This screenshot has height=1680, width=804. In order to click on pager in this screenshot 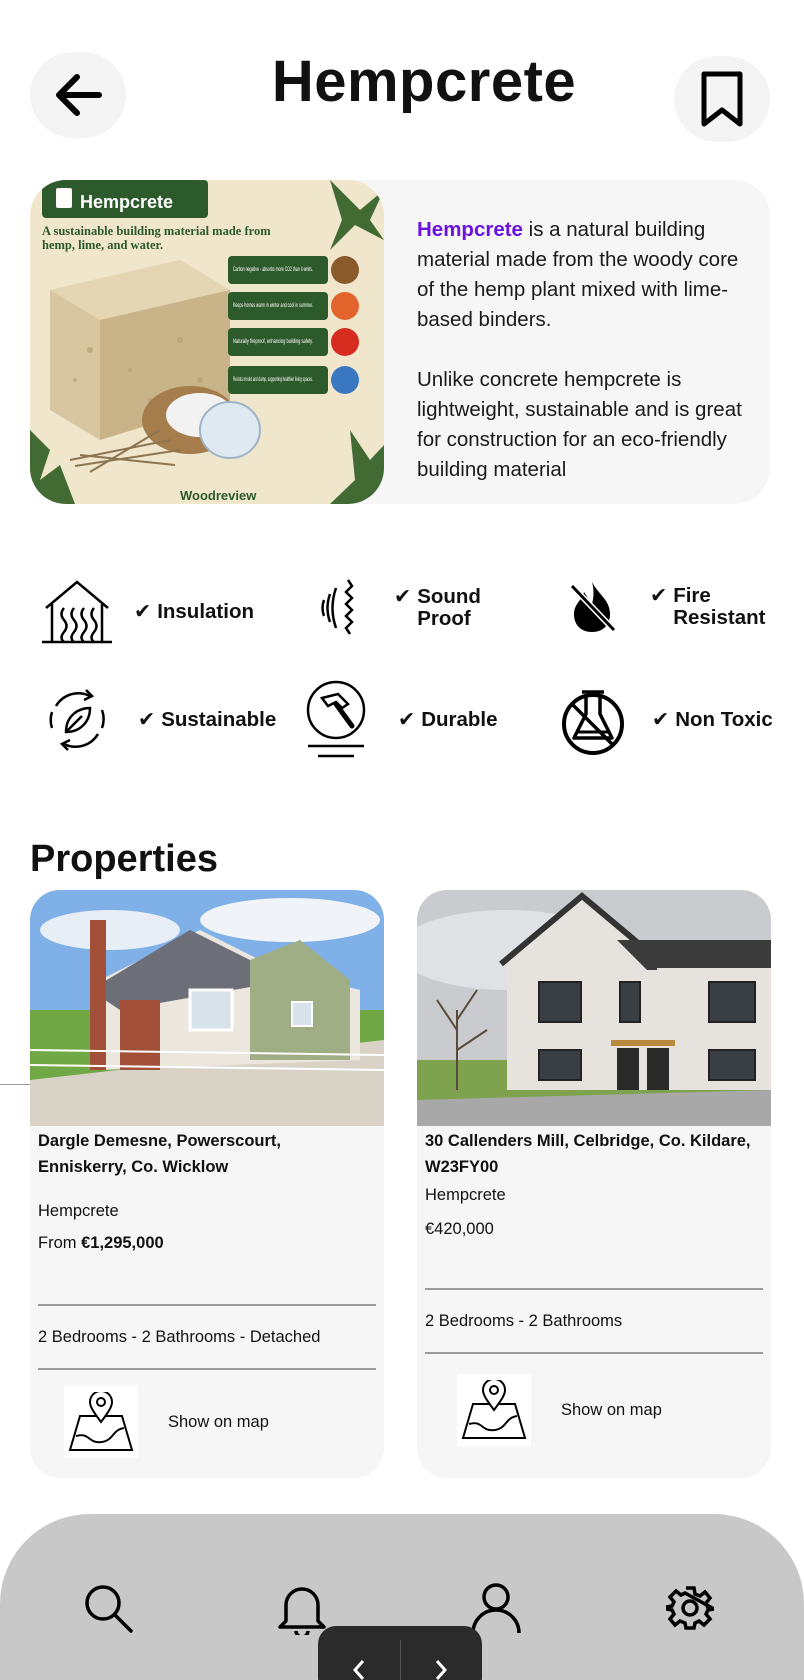, I will do `click(400, 1653)`.